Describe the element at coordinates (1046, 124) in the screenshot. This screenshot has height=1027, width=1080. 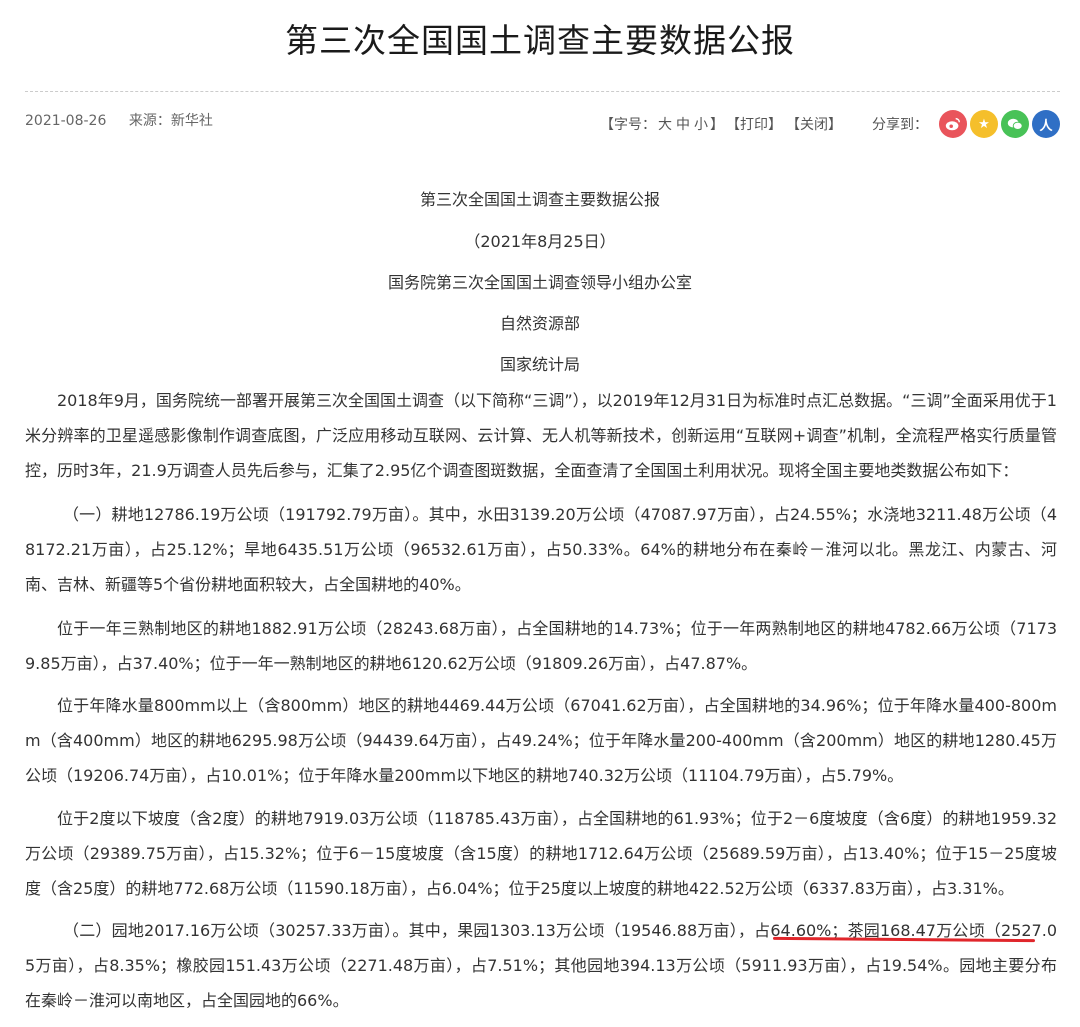
I see `people-share-icon: 人` at that location.